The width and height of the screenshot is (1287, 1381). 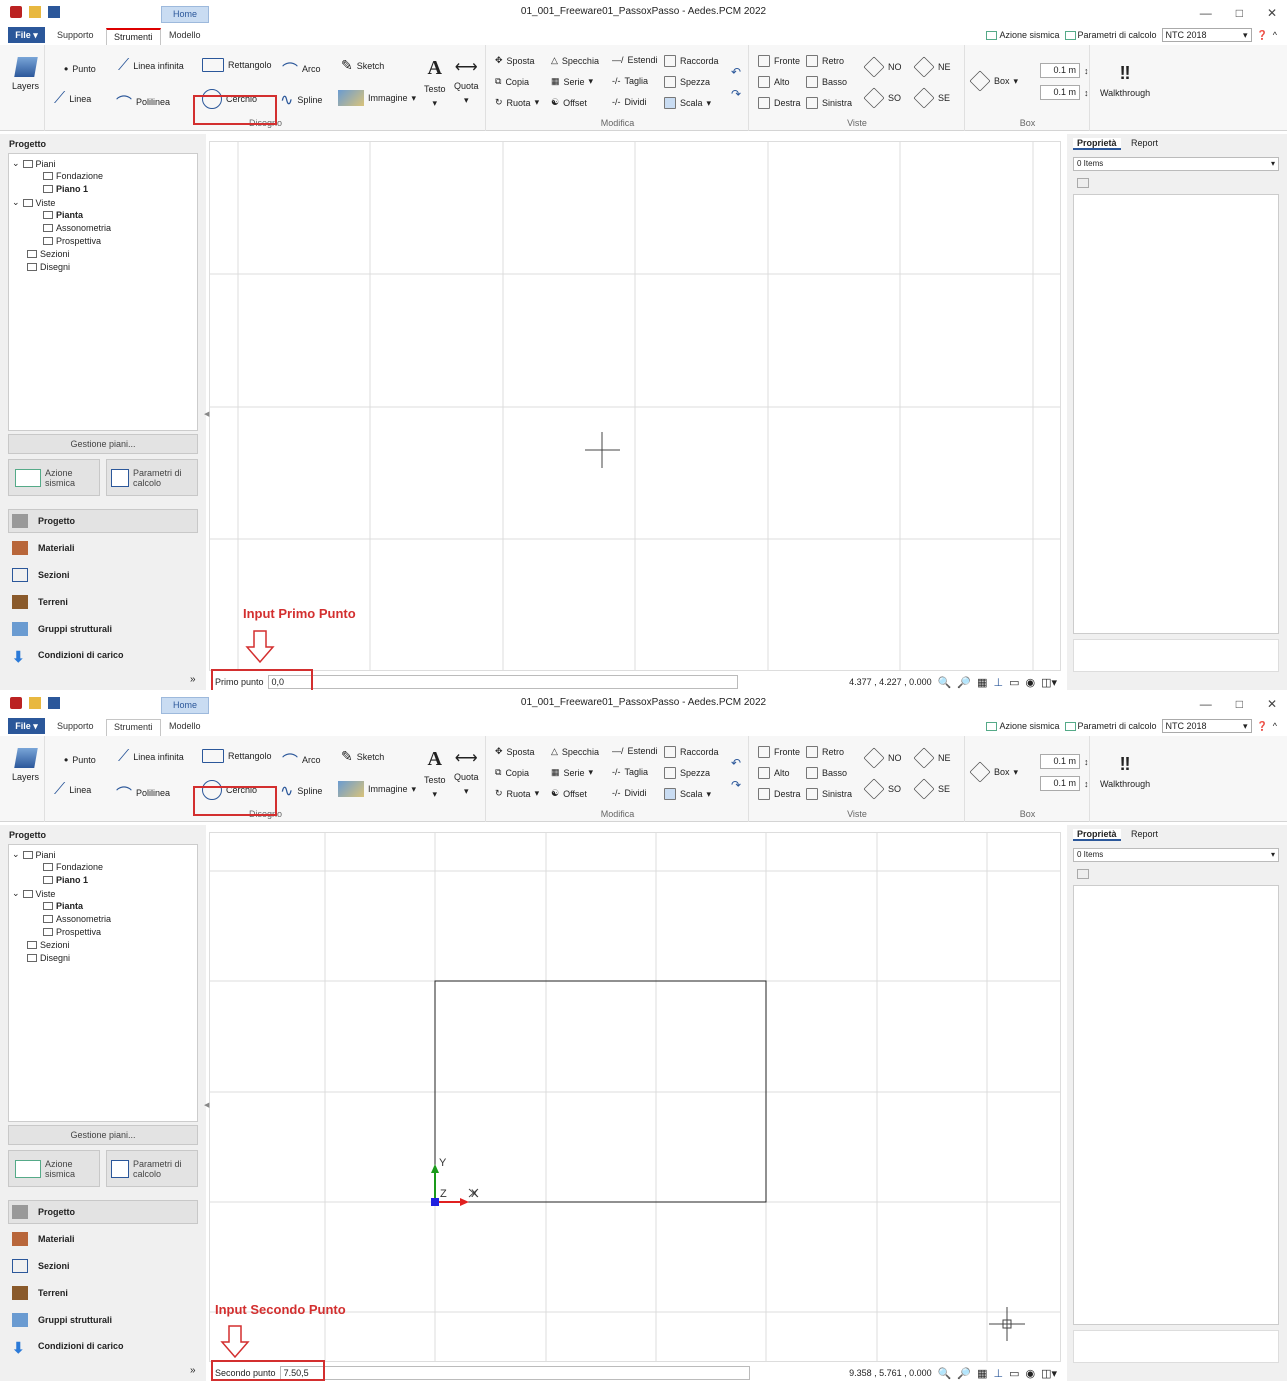 What do you see at coordinates (26, 35) in the screenshot?
I see `file-menu-button: File ▾` at bounding box center [26, 35].